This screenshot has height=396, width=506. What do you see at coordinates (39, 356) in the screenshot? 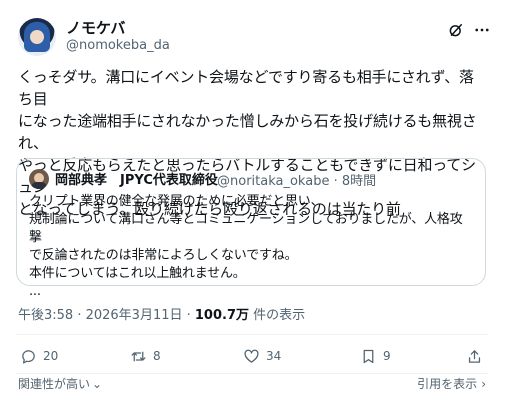
I see `reply-button: 20` at bounding box center [39, 356].